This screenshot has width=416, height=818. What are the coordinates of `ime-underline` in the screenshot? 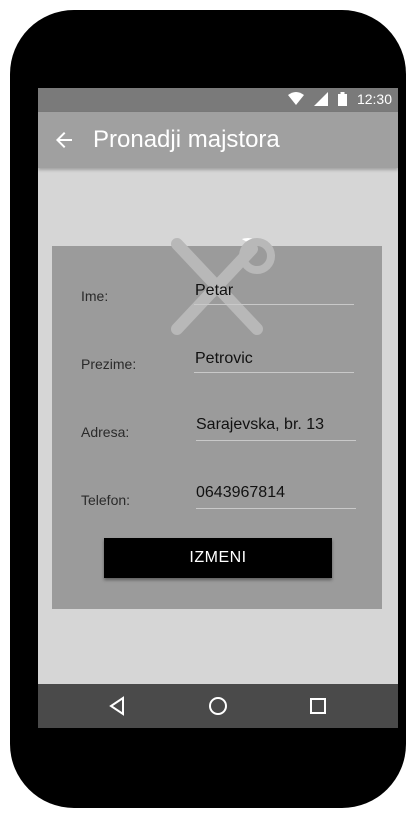 It's located at (274, 304).